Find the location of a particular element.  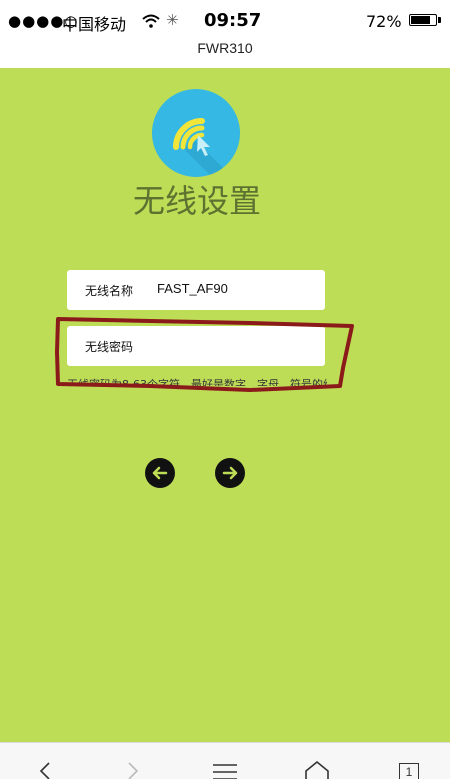

wifi-name-input: FAST_AF90 is located at coordinates (192, 288).